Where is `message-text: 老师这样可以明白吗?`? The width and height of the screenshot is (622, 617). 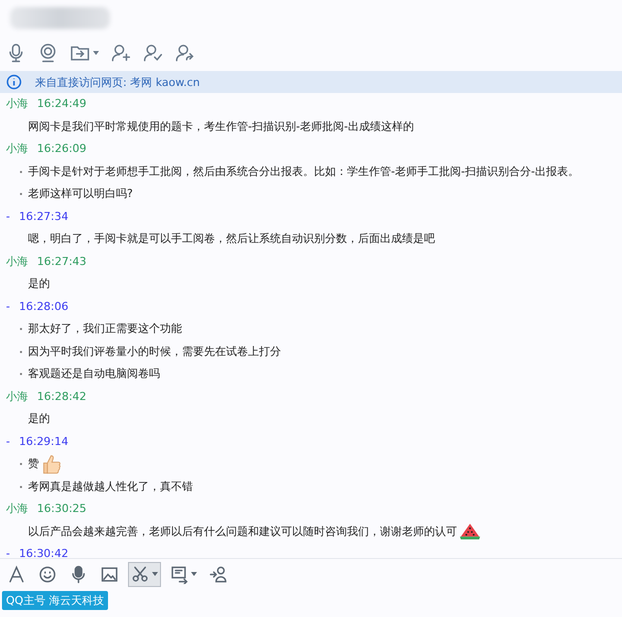
message-text: 老师这样可以明白吗? is located at coordinates (80, 194).